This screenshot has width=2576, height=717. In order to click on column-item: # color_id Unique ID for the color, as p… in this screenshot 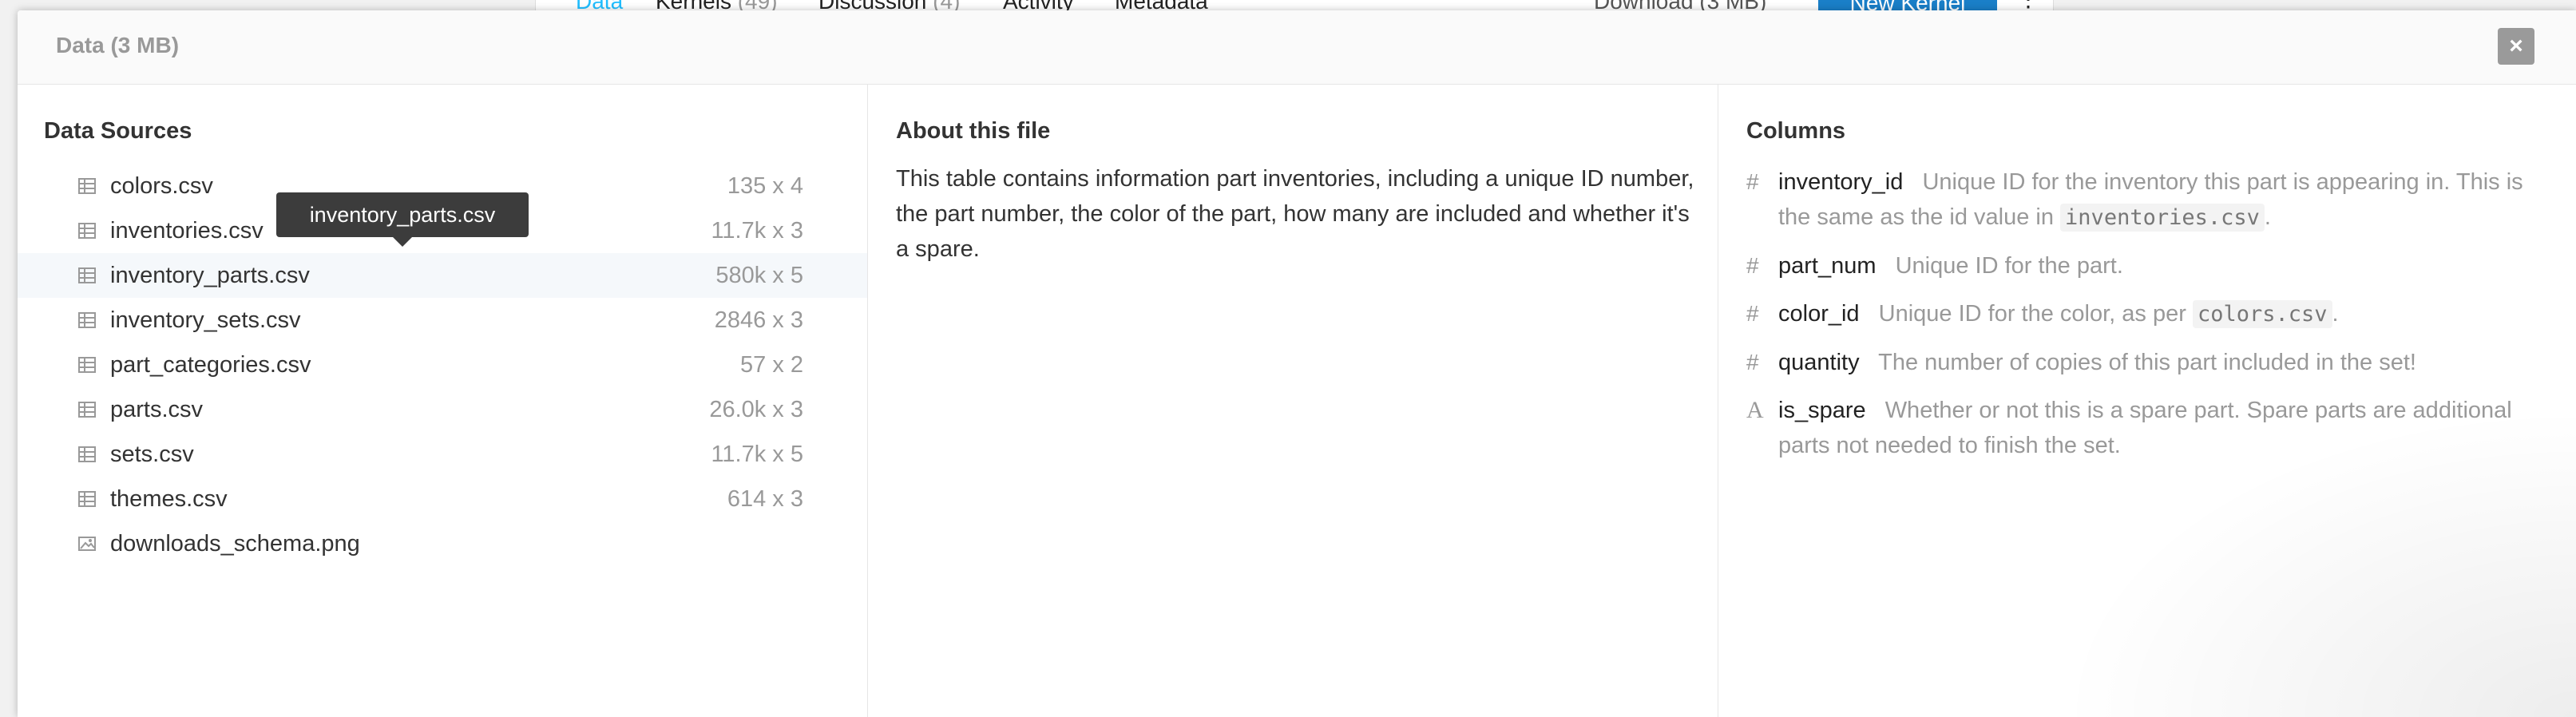, I will do `click(2153, 314)`.